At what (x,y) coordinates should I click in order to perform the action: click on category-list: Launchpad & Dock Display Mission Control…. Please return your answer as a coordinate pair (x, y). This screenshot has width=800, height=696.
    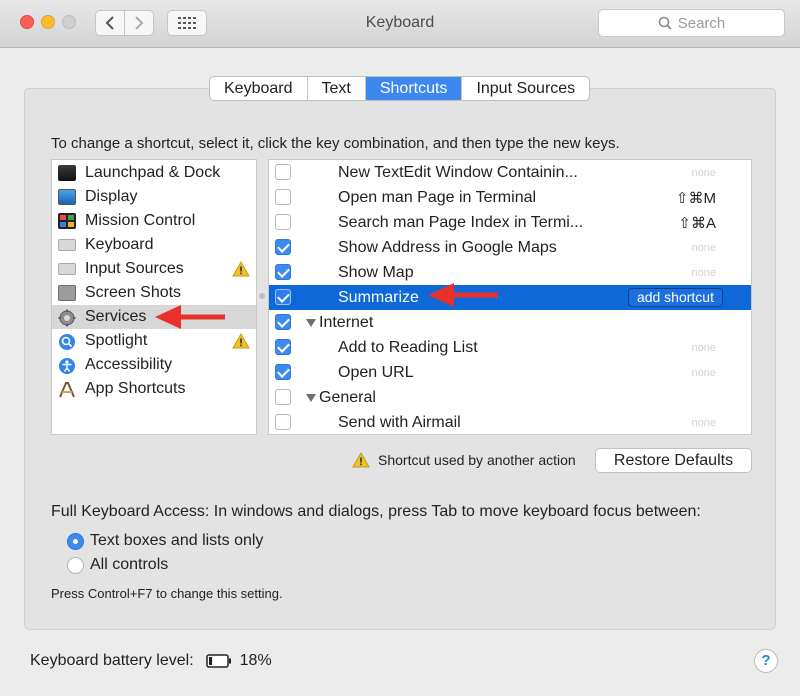
    Looking at the image, I should click on (154, 297).